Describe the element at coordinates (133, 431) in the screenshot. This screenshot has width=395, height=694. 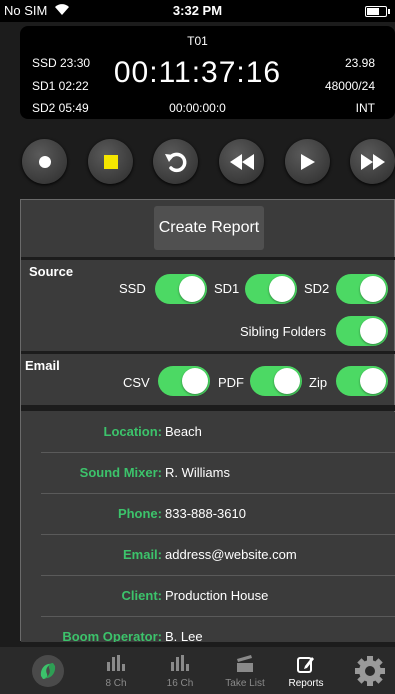
I see `location-key: Location:` at that location.